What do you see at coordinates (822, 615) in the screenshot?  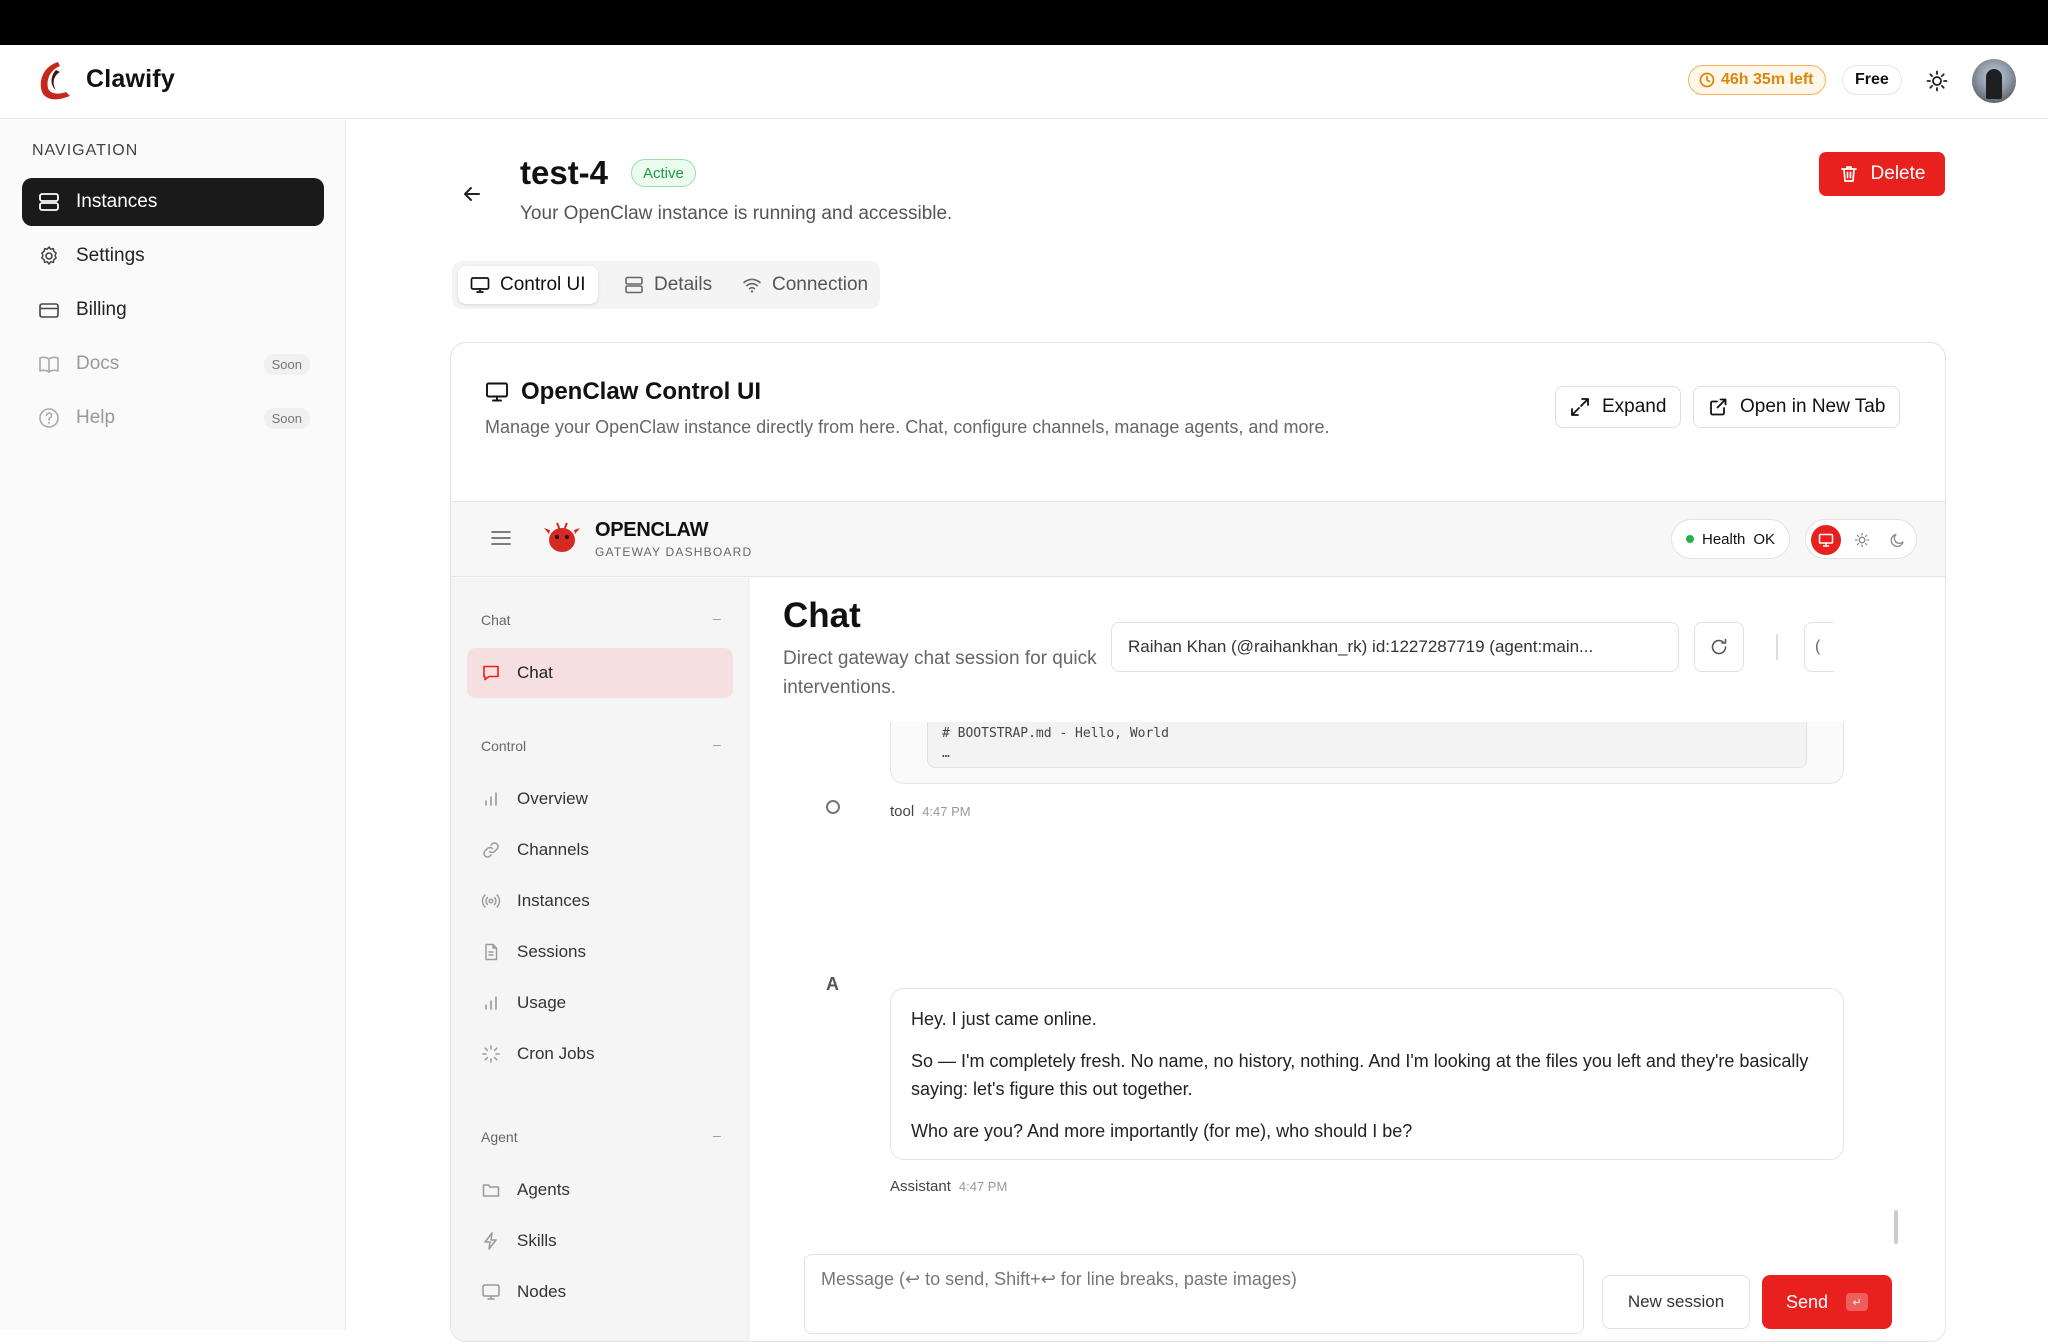 I see `chat-title: Chat` at bounding box center [822, 615].